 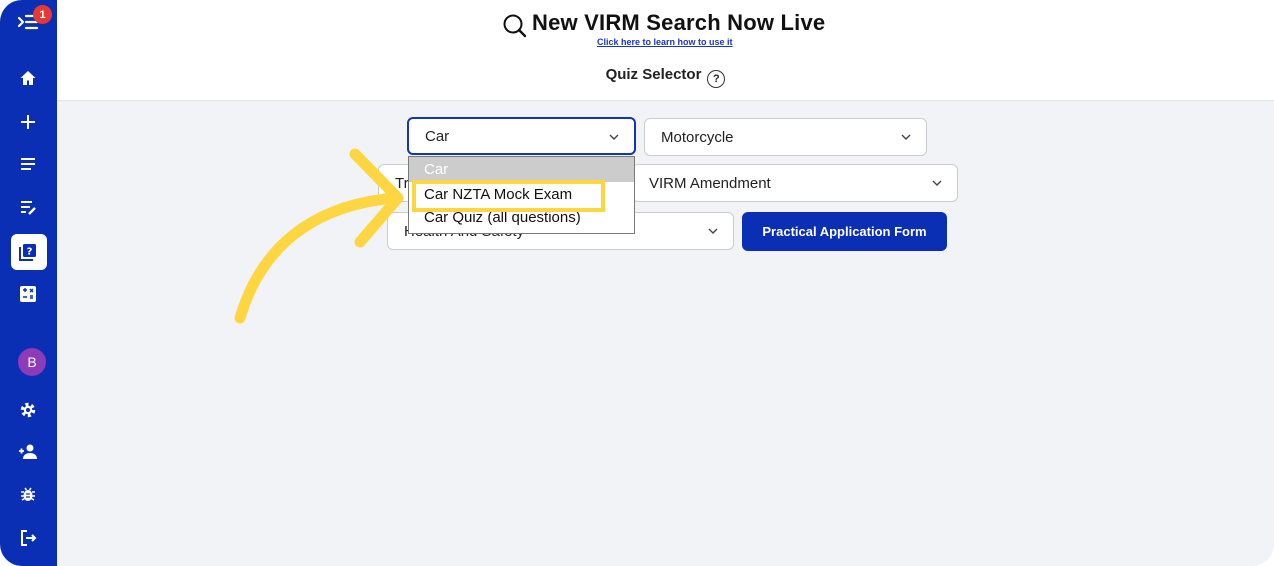 What do you see at coordinates (437, 136) in the screenshot?
I see `car-select-value: Car` at bounding box center [437, 136].